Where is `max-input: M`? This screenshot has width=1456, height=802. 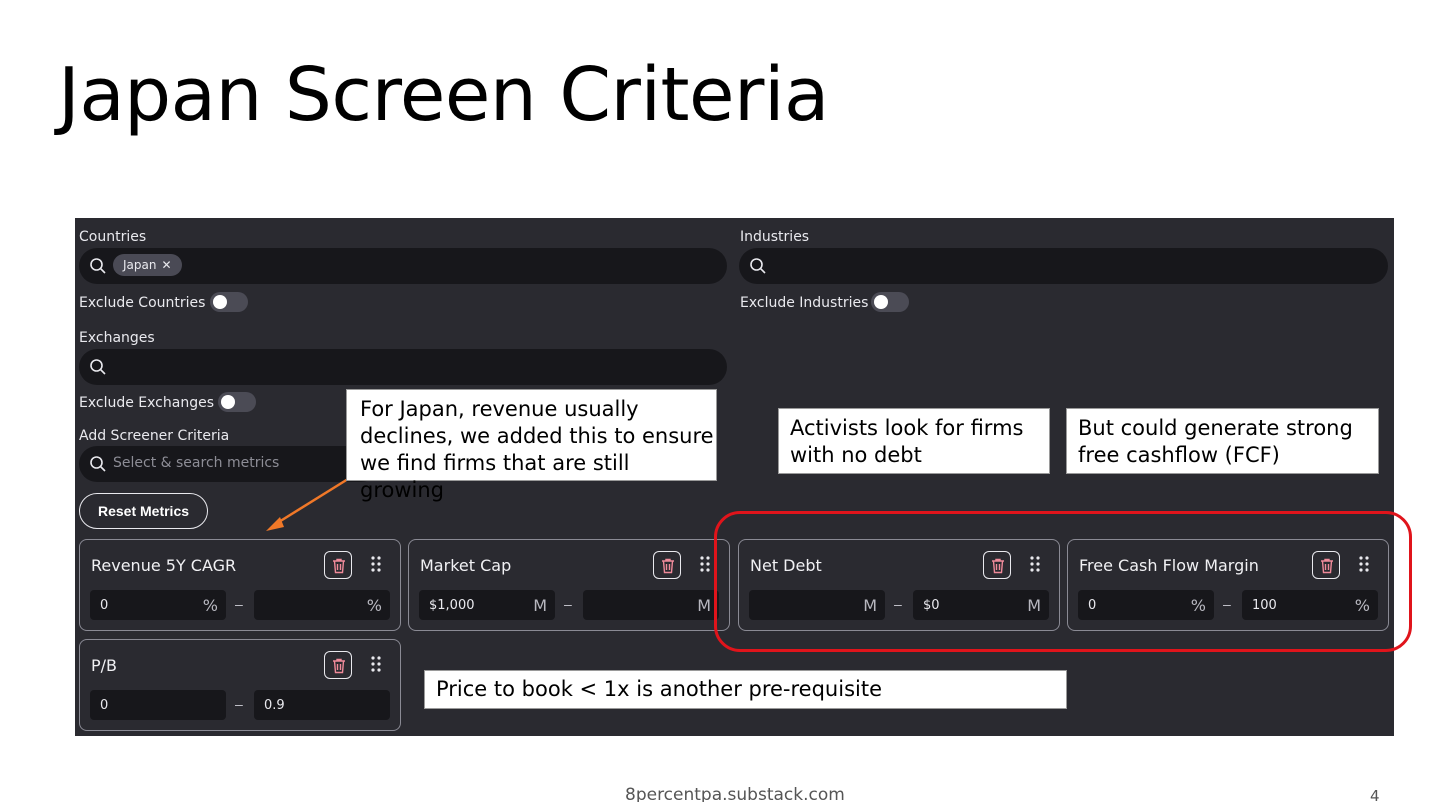 max-input: M is located at coordinates (651, 605).